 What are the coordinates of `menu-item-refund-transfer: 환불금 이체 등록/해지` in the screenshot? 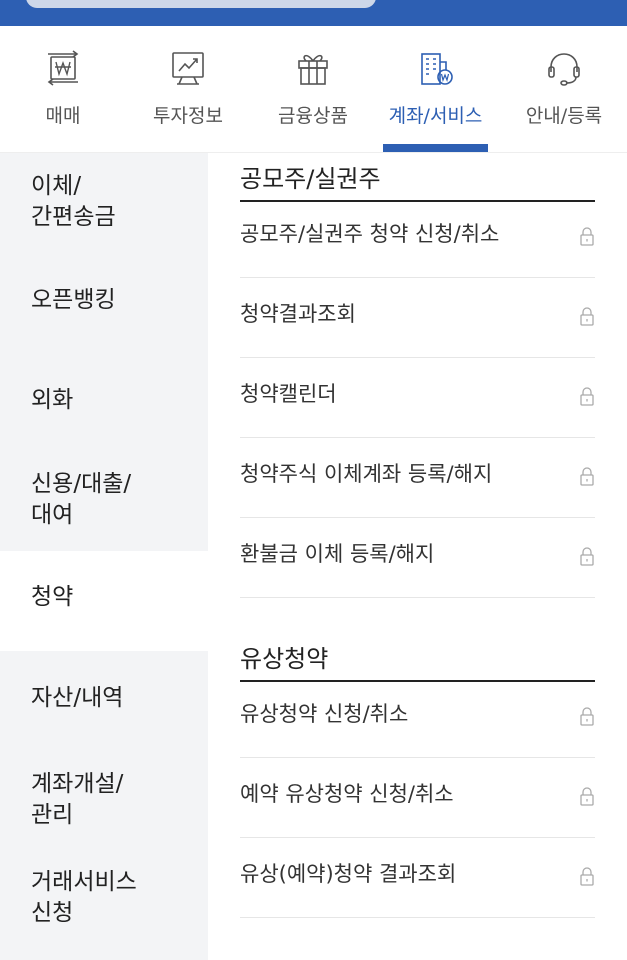 It's located at (417, 558).